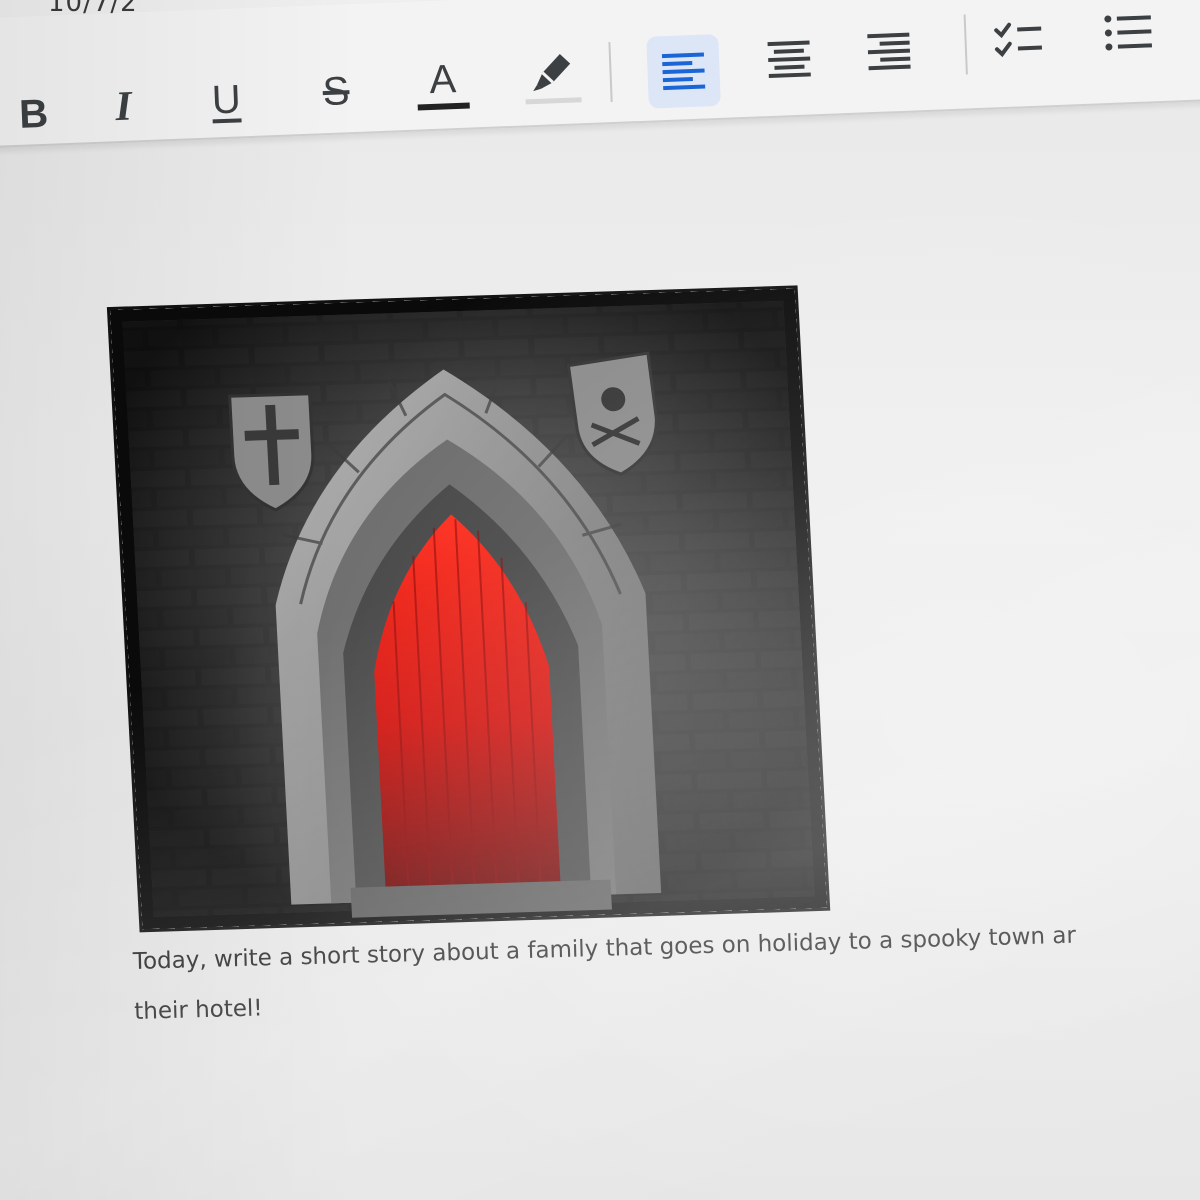 The image size is (1200, 1200). I want to click on italic-label: I, so click(123, 107).